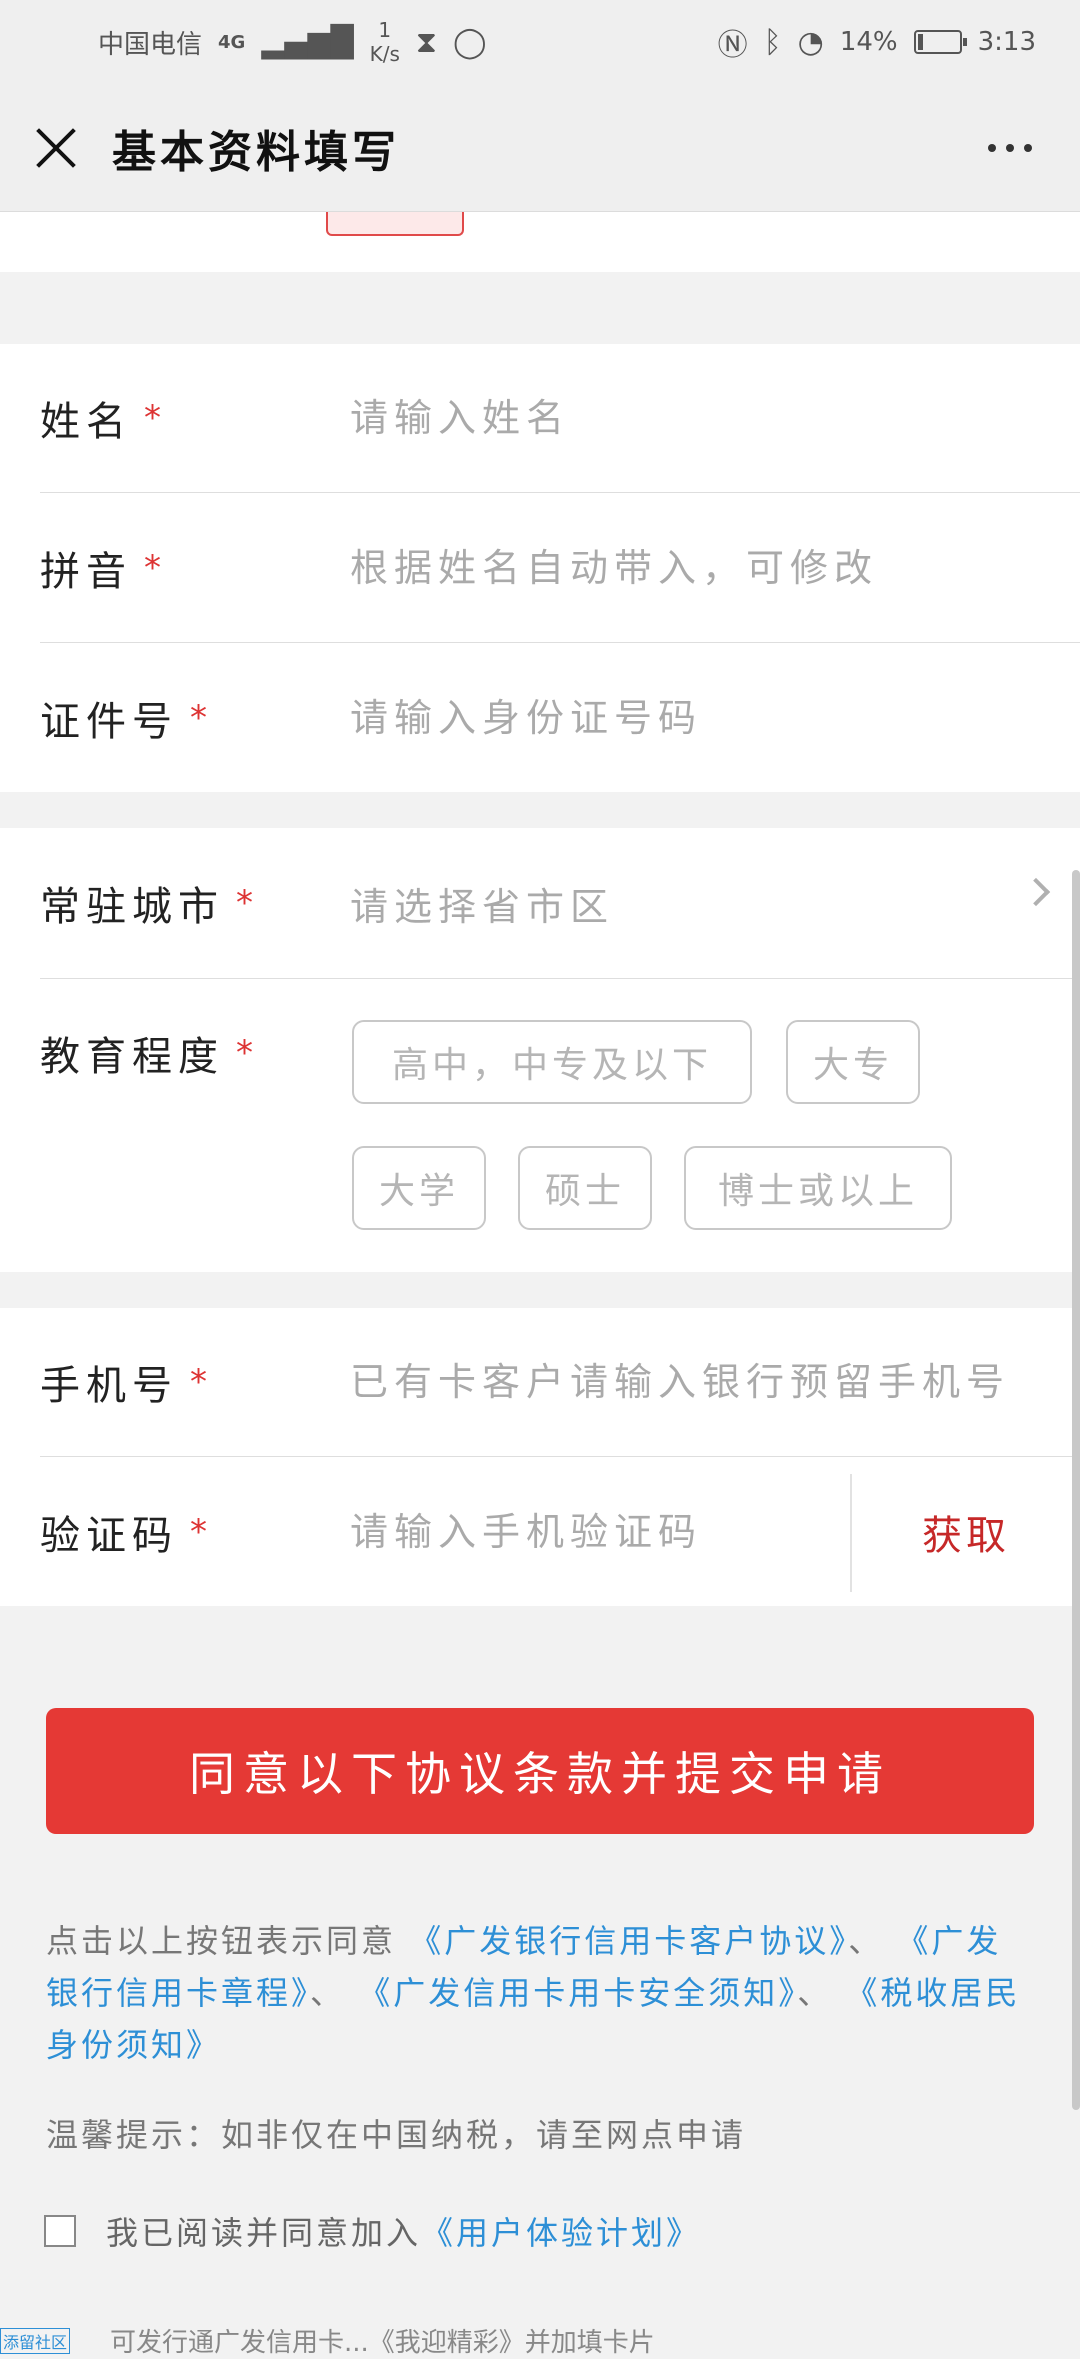 This screenshot has width=1080, height=2359. What do you see at coordinates (150, 44) in the screenshot?
I see `carrier-name: 中国电信` at bounding box center [150, 44].